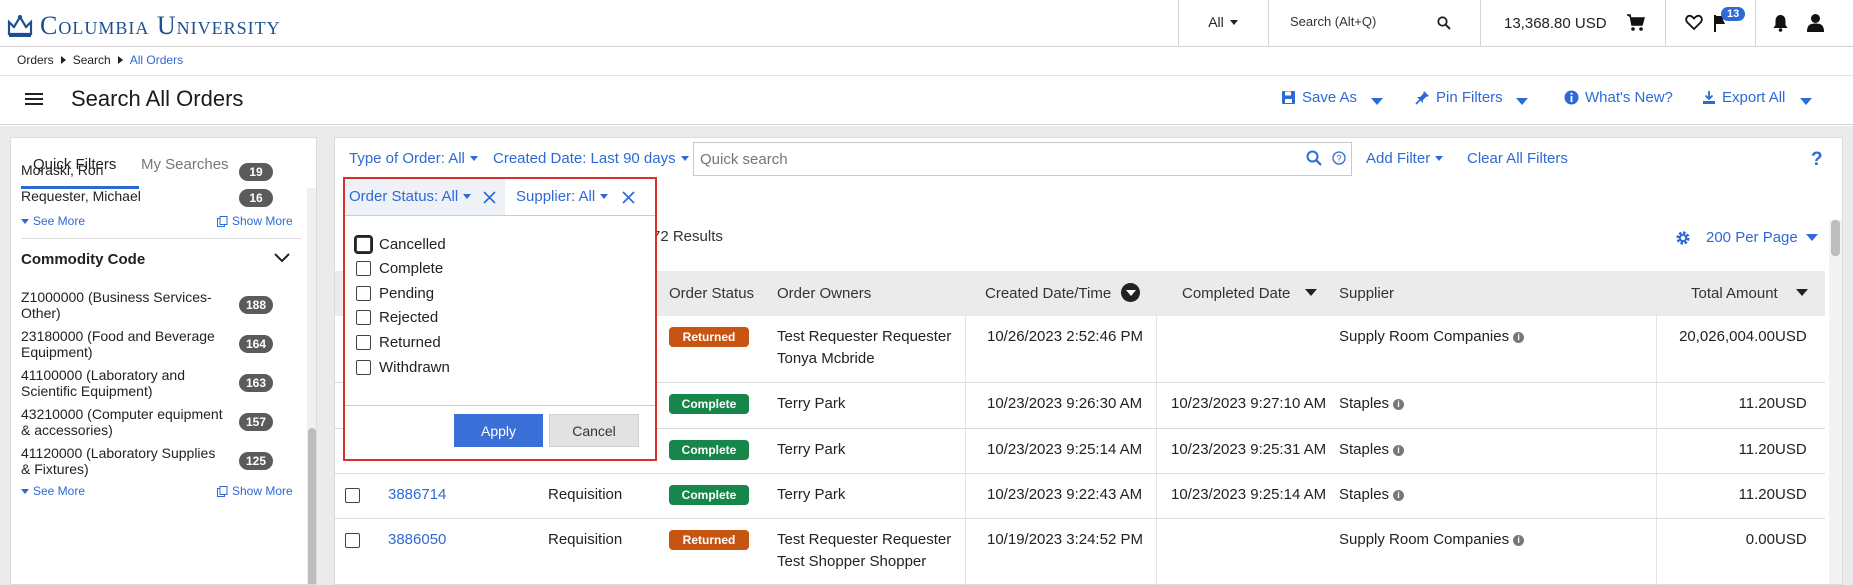 This screenshot has height=585, width=1853. What do you see at coordinates (1517, 158) in the screenshot?
I see `clear-all-filters-link: Clear All Filters` at bounding box center [1517, 158].